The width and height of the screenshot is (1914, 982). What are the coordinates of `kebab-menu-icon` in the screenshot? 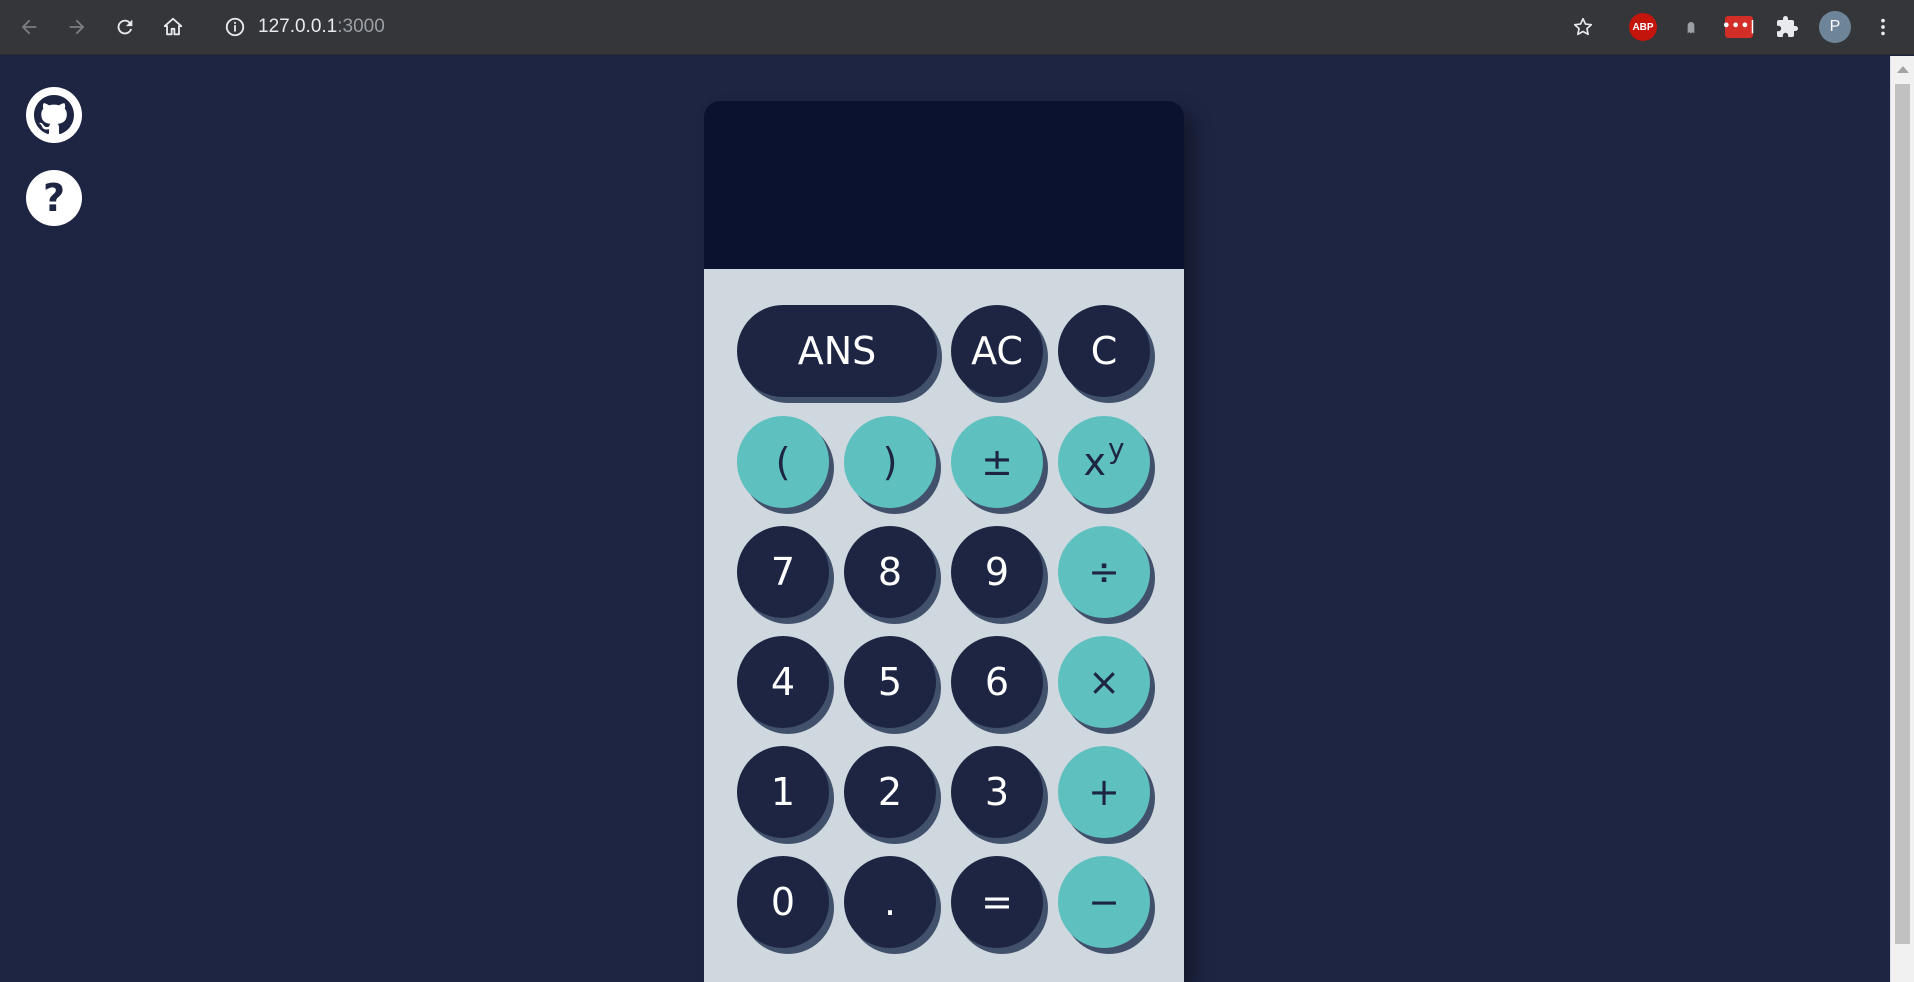 It's located at (1883, 27).